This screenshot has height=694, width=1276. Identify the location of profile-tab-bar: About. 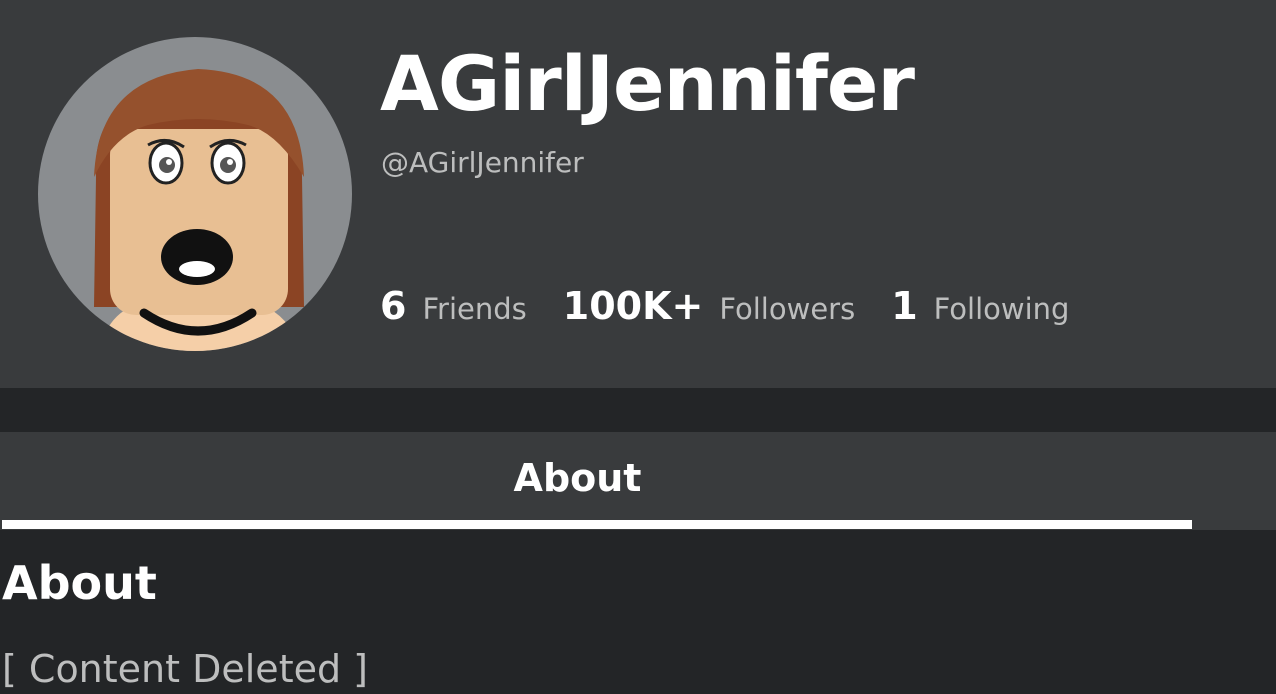
(638, 481).